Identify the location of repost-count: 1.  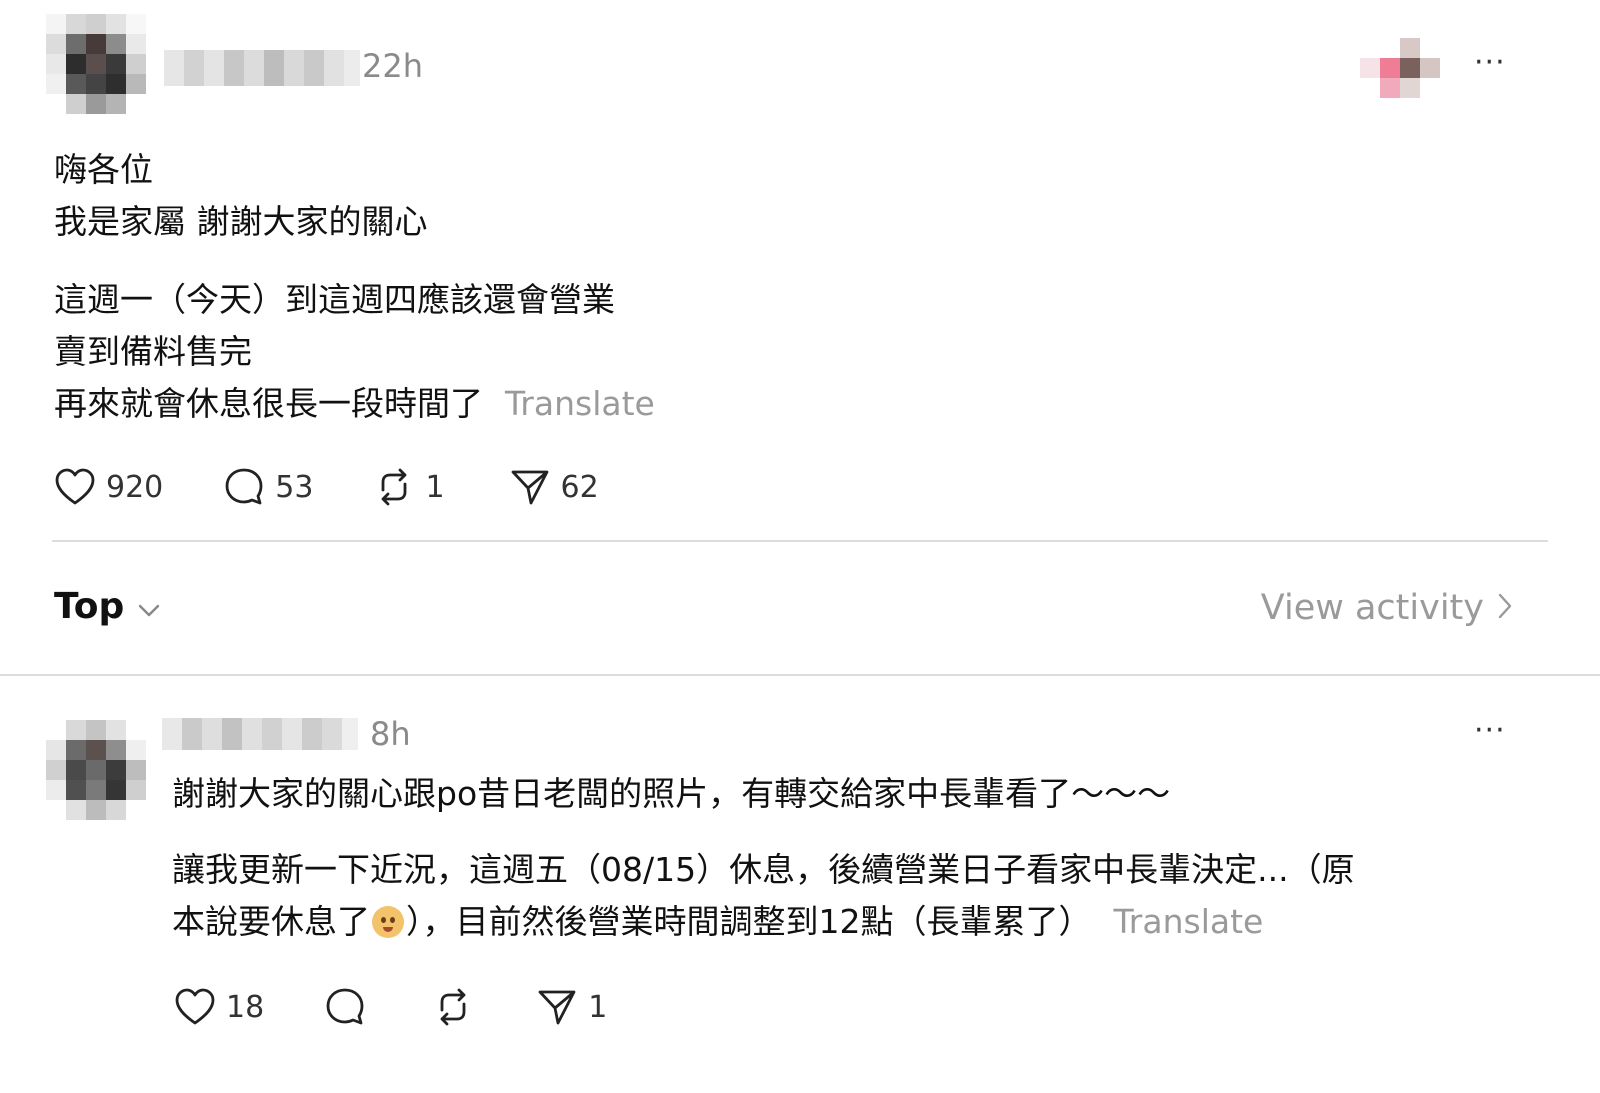
(435, 487).